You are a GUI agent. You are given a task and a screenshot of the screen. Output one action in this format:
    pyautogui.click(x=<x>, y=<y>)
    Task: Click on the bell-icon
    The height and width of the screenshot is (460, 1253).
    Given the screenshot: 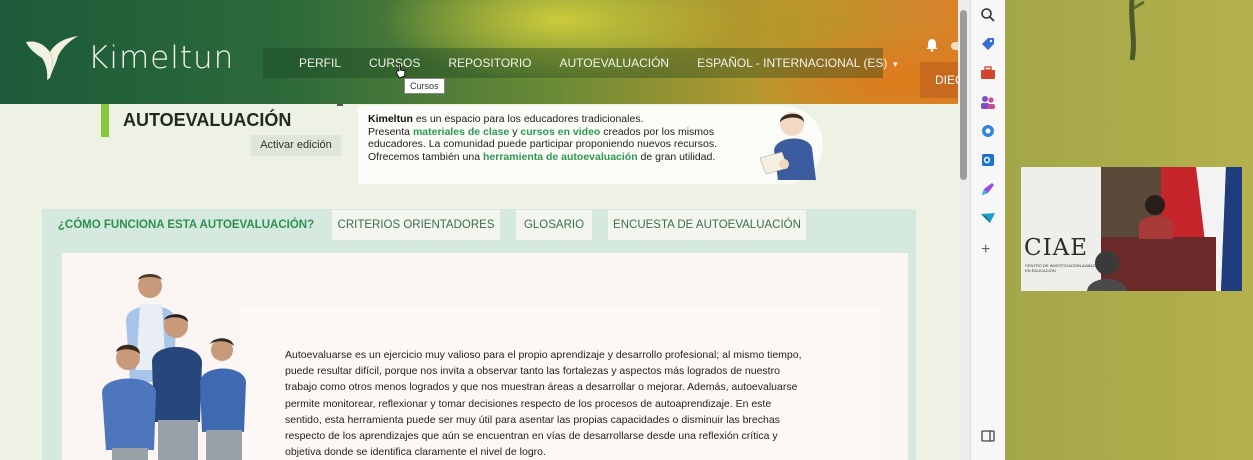 What is the action you would take?
    pyautogui.click(x=932, y=45)
    